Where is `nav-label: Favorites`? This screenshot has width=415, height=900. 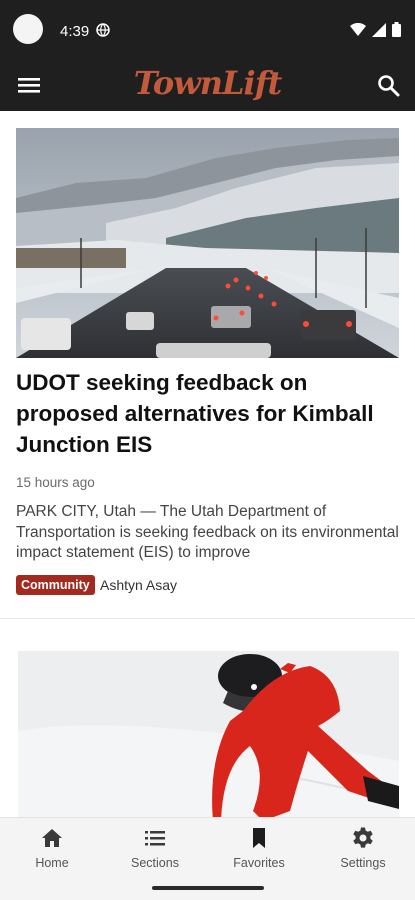 nav-label: Favorites is located at coordinates (259, 863).